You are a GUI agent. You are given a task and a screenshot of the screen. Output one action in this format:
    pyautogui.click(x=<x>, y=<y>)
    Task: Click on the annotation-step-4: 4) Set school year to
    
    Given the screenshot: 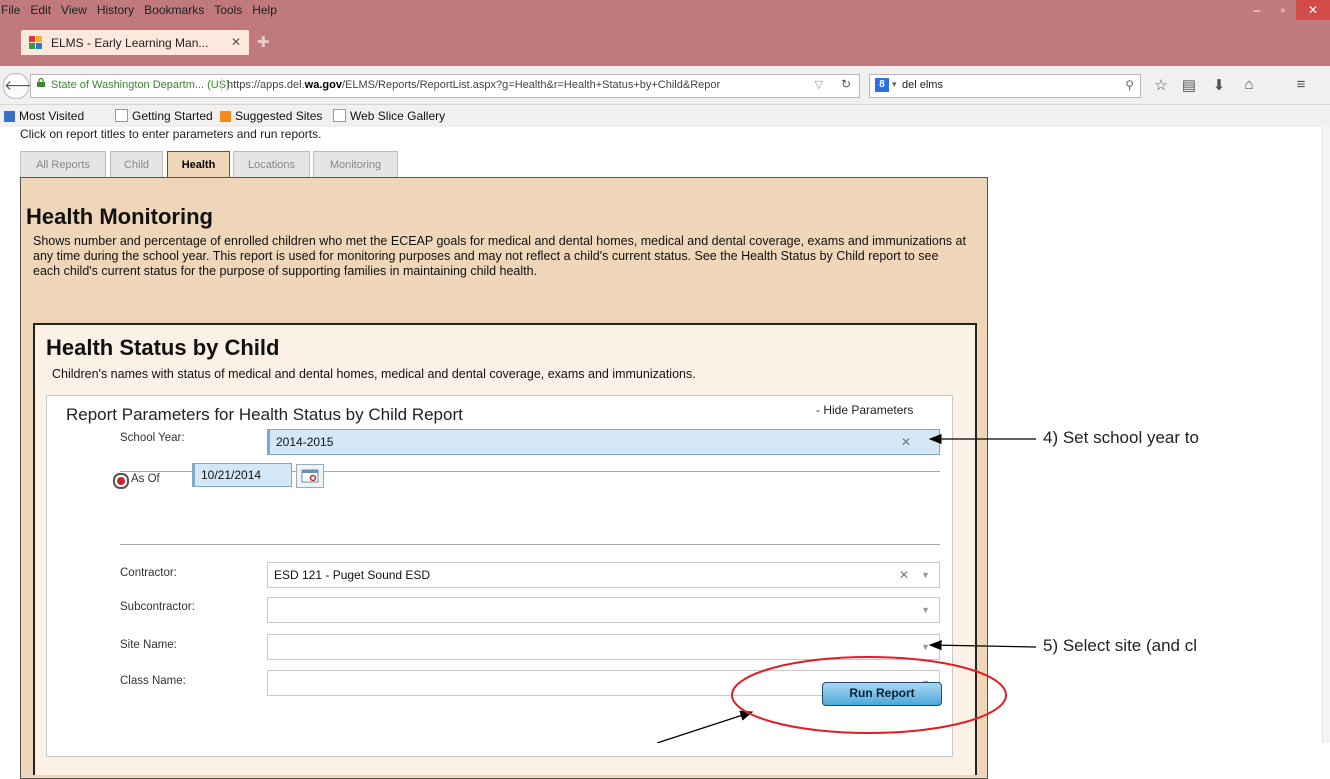 What is the action you would take?
    pyautogui.click(x=1121, y=437)
    